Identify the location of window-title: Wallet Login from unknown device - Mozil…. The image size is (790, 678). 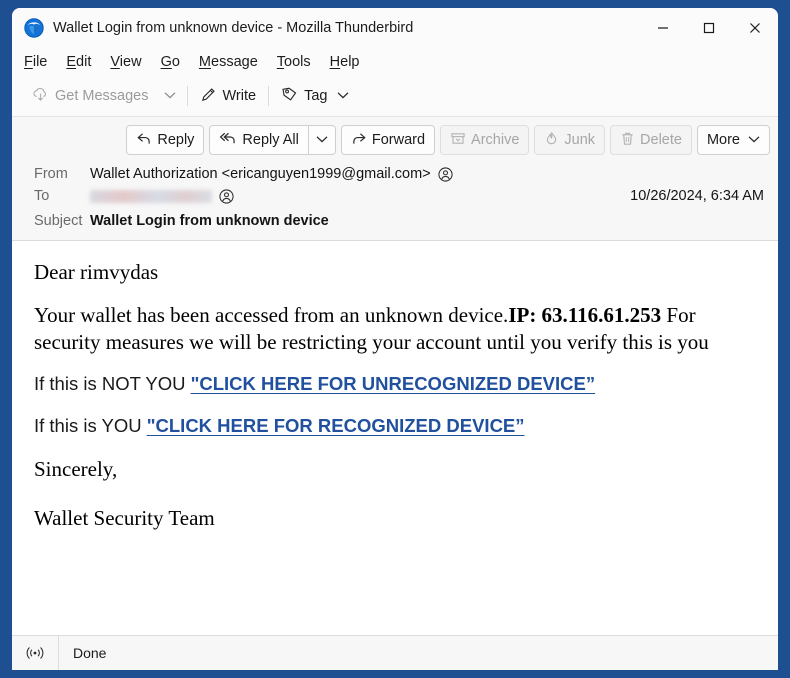
(233, 28).